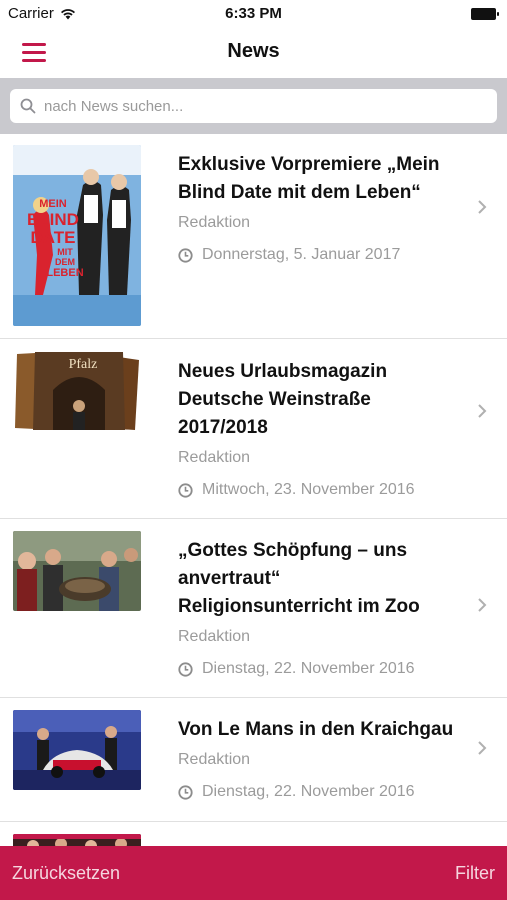 The image size is (507, 900). Describe the element at coordinates (308, 489) in the screenshot. I see `news-date-text: Mittwoch, 23. November 2016` at that location.